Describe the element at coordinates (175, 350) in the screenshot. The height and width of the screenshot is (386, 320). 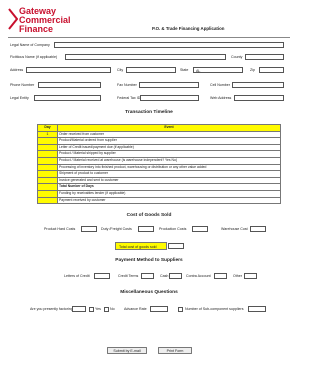
I see `print-form-button: Print Form` at that location.